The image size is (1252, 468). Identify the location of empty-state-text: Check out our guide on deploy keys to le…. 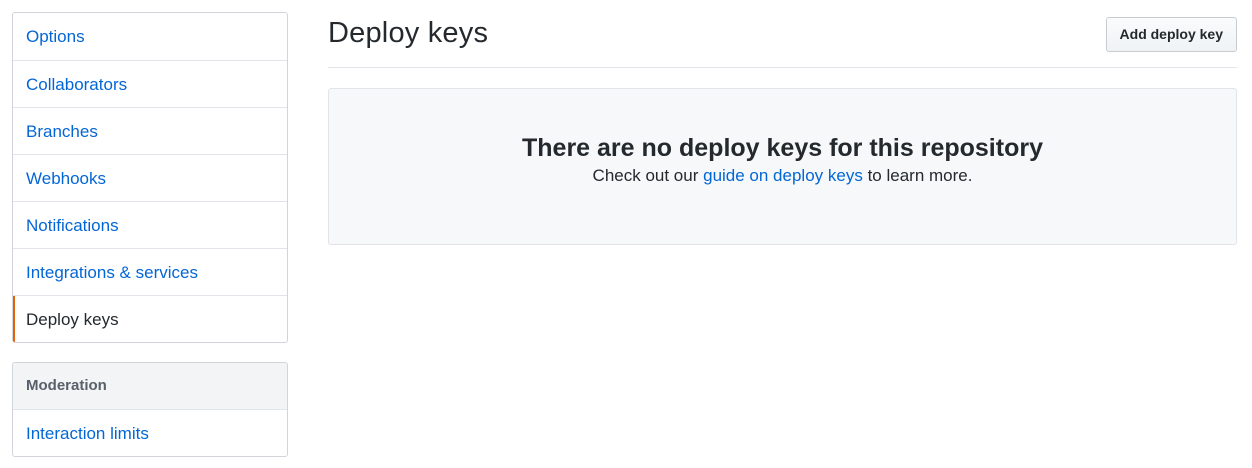
(782, 176).